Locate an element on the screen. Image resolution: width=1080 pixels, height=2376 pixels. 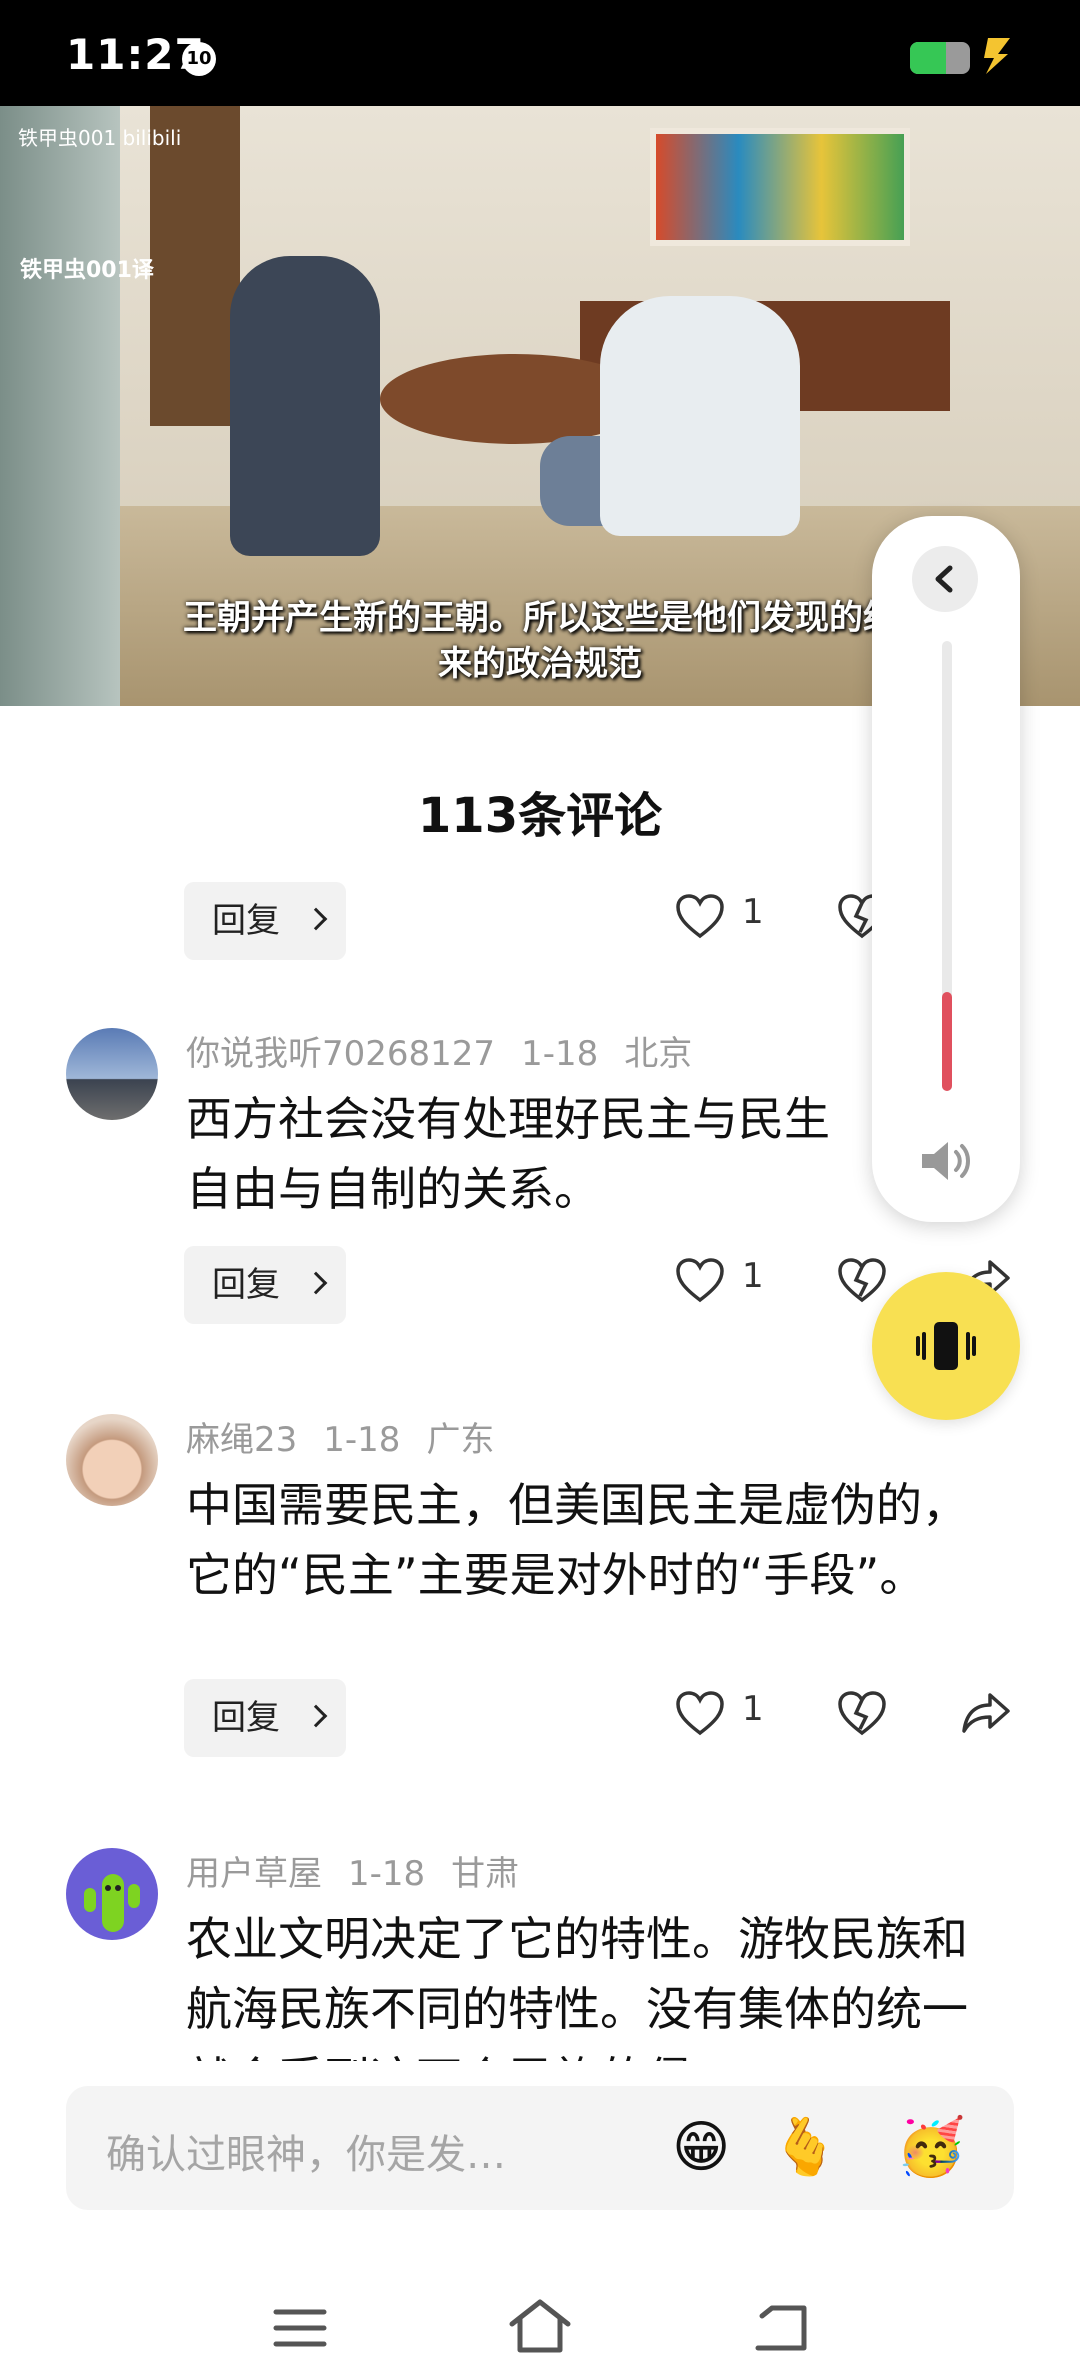
bolt-icon is located at coordinates (997, 56).